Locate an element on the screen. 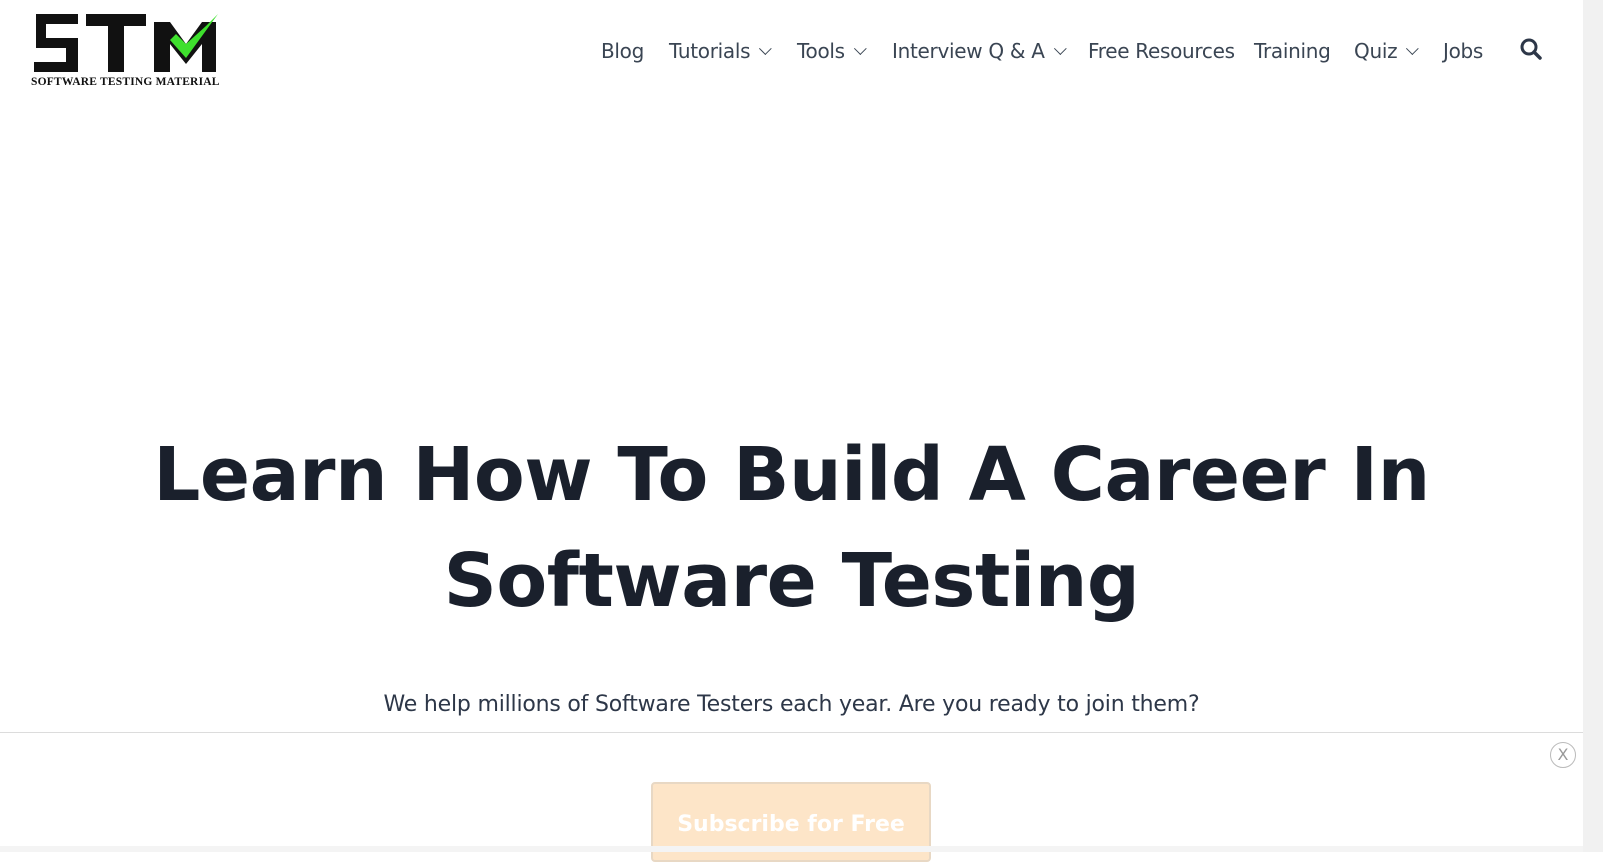 The height and width of the screenshot is (862, 1603). search-button is located at coordinates (1531, 50).